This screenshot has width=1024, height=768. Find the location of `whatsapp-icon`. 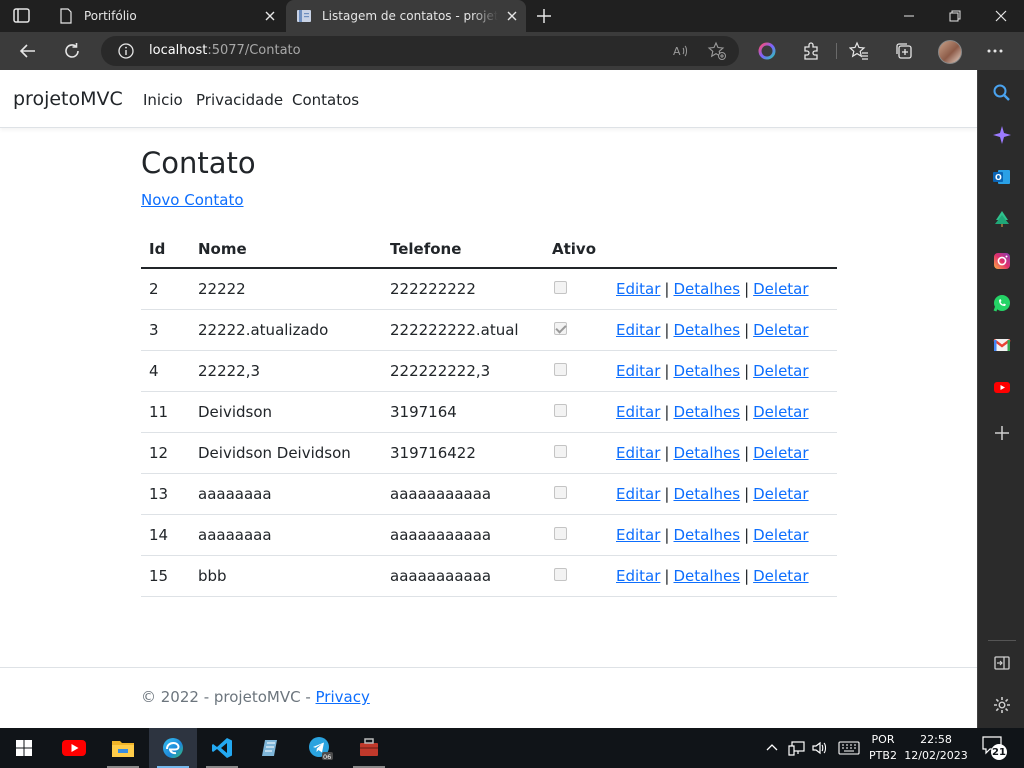

whatsapp-icon is located at coordinates (1002, 303).